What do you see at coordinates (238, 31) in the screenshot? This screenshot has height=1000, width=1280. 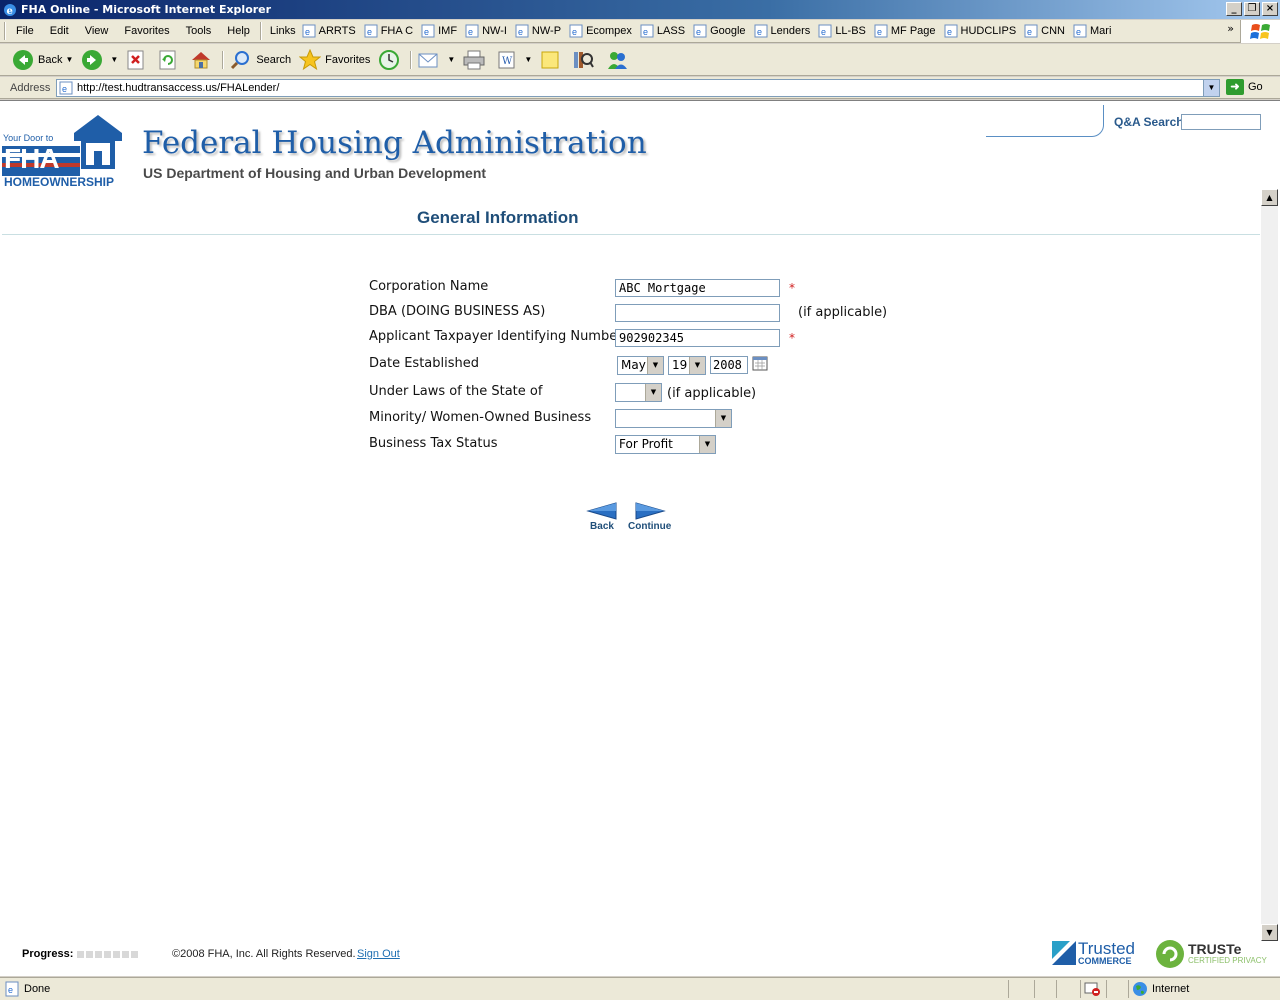 I see `menu-help: Help` at bounding box center [238, 31].